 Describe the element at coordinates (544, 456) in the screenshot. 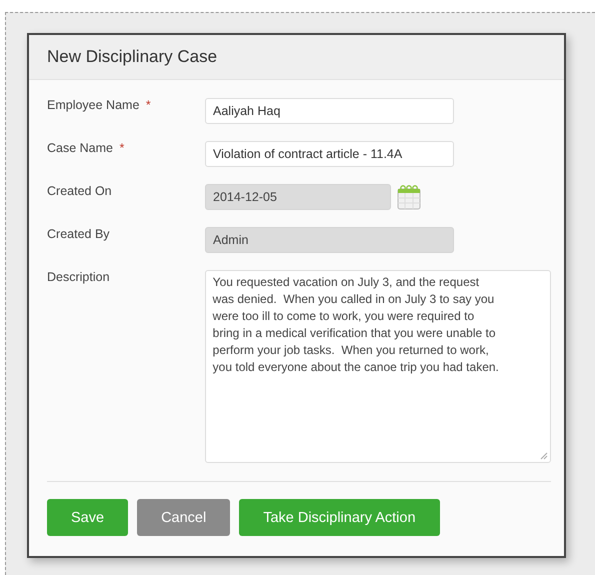

I see `resize-grip-icon` at that location.